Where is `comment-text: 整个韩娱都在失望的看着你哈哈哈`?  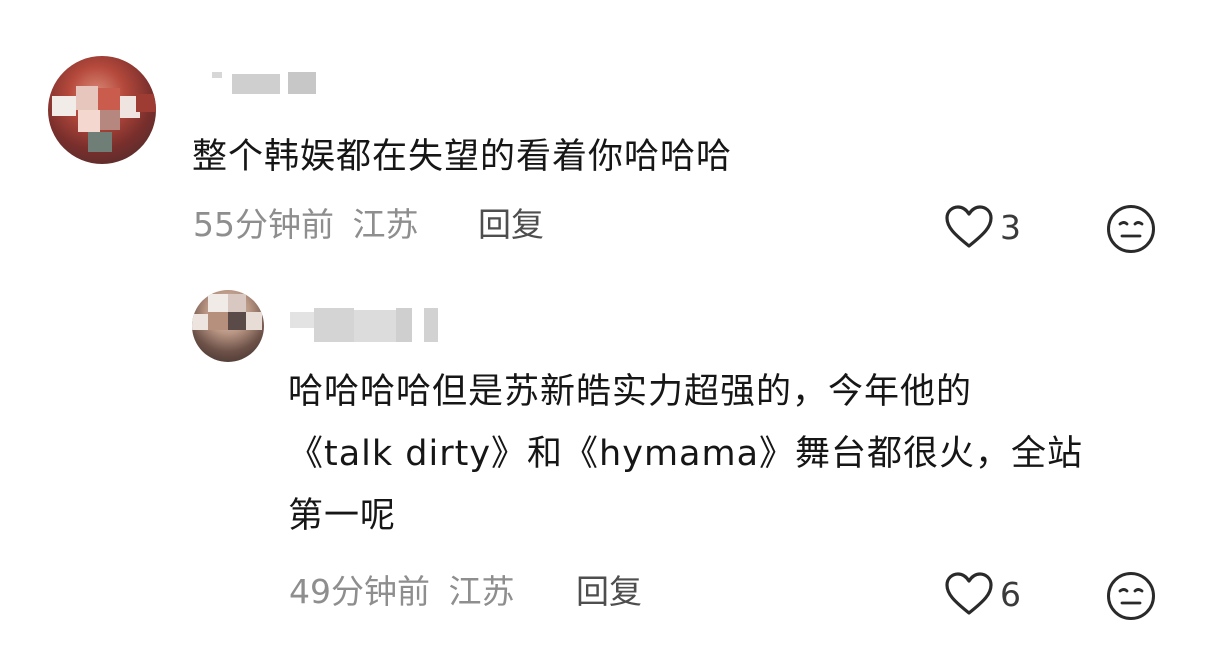 comment-text: 整个韩娱都在失望的看着你哈哈哈 is located at coordinates (462, 157).